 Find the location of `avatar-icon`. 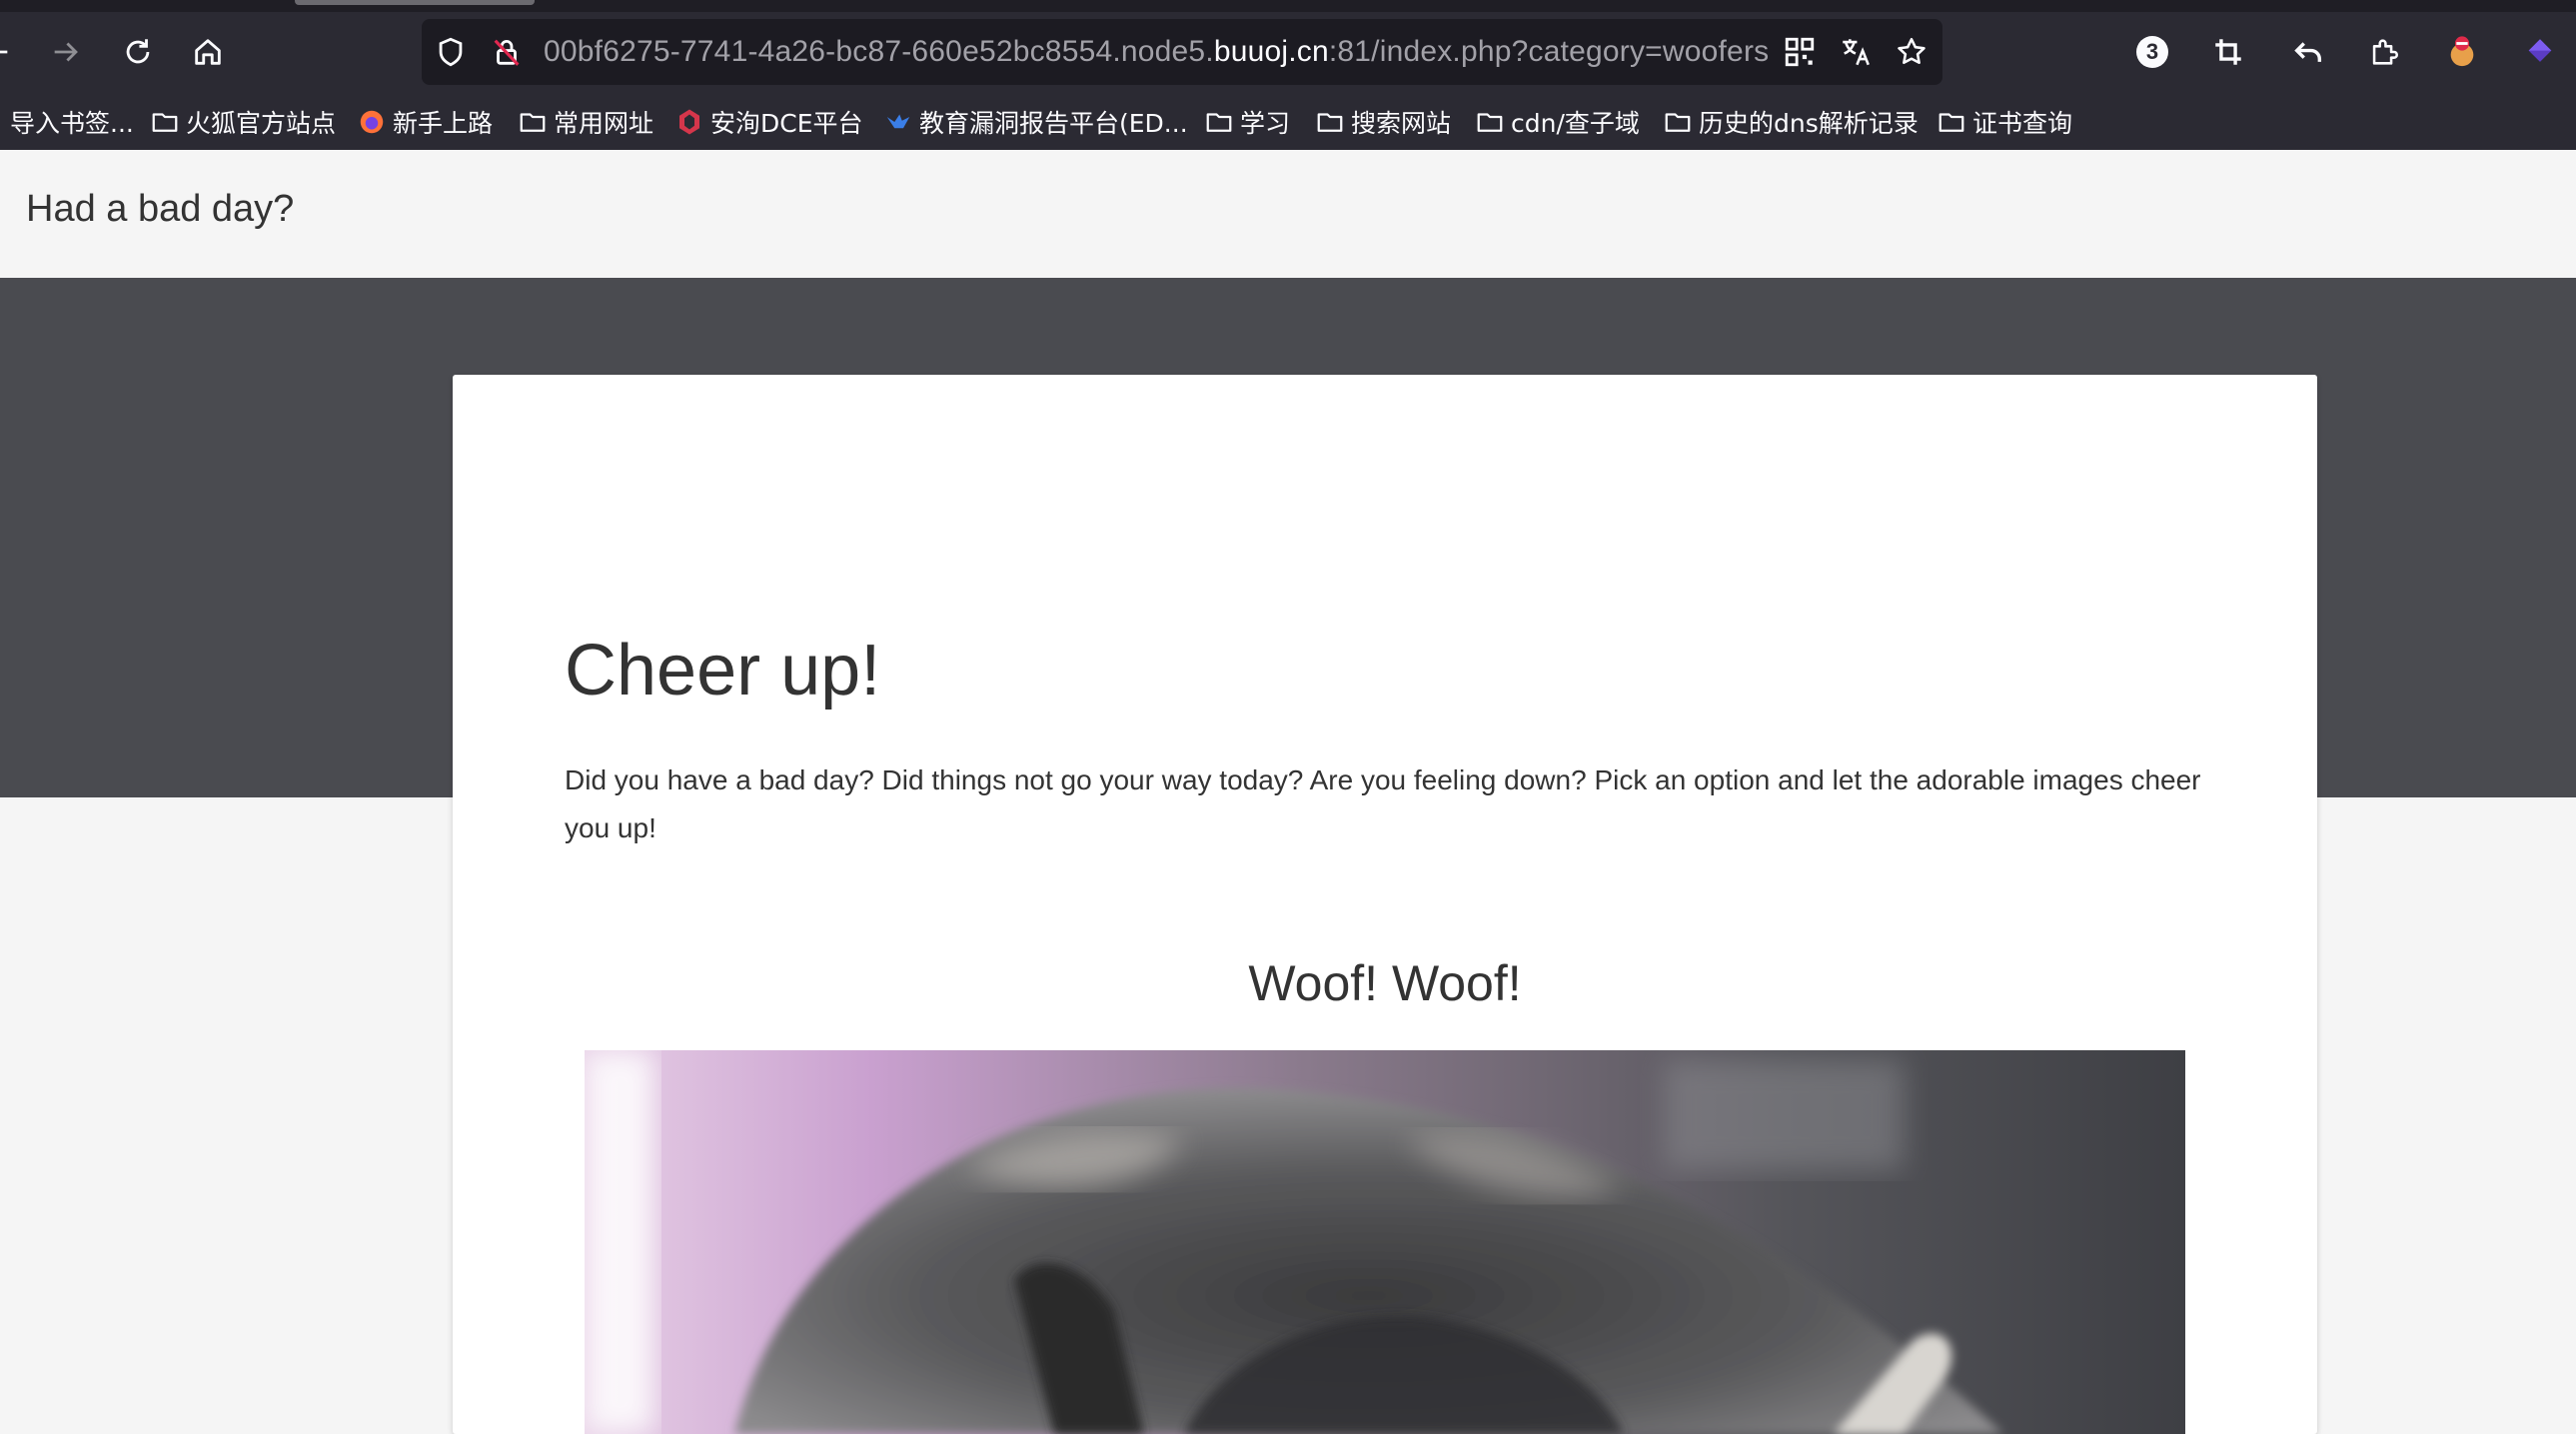

avatar-icon is located at coordinates (2462, 51).